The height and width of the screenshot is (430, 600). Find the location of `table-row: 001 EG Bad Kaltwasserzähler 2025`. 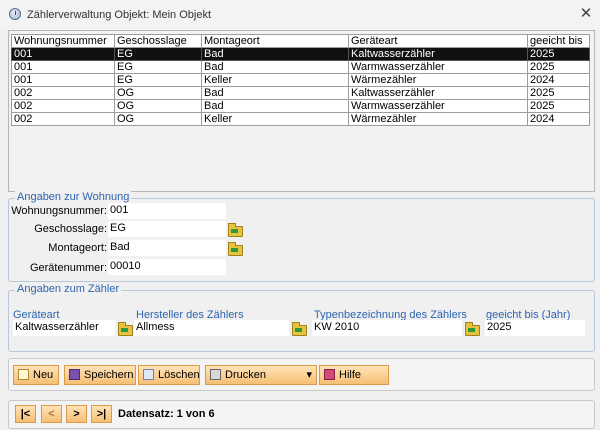

table-row: 001 EG Bad Kaltwasserzähler 2025 is located at coordinates (300, 54).